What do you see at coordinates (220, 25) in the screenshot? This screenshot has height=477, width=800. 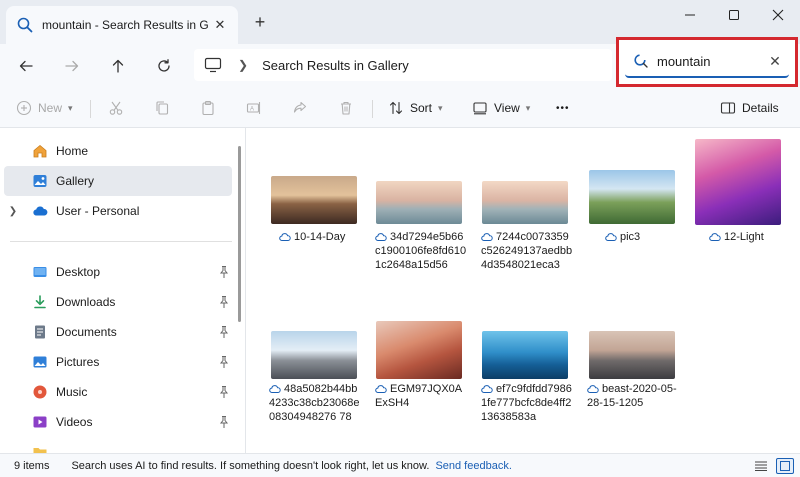 I see `close-tab-icon: ✕` at bounding box center [220, 25].